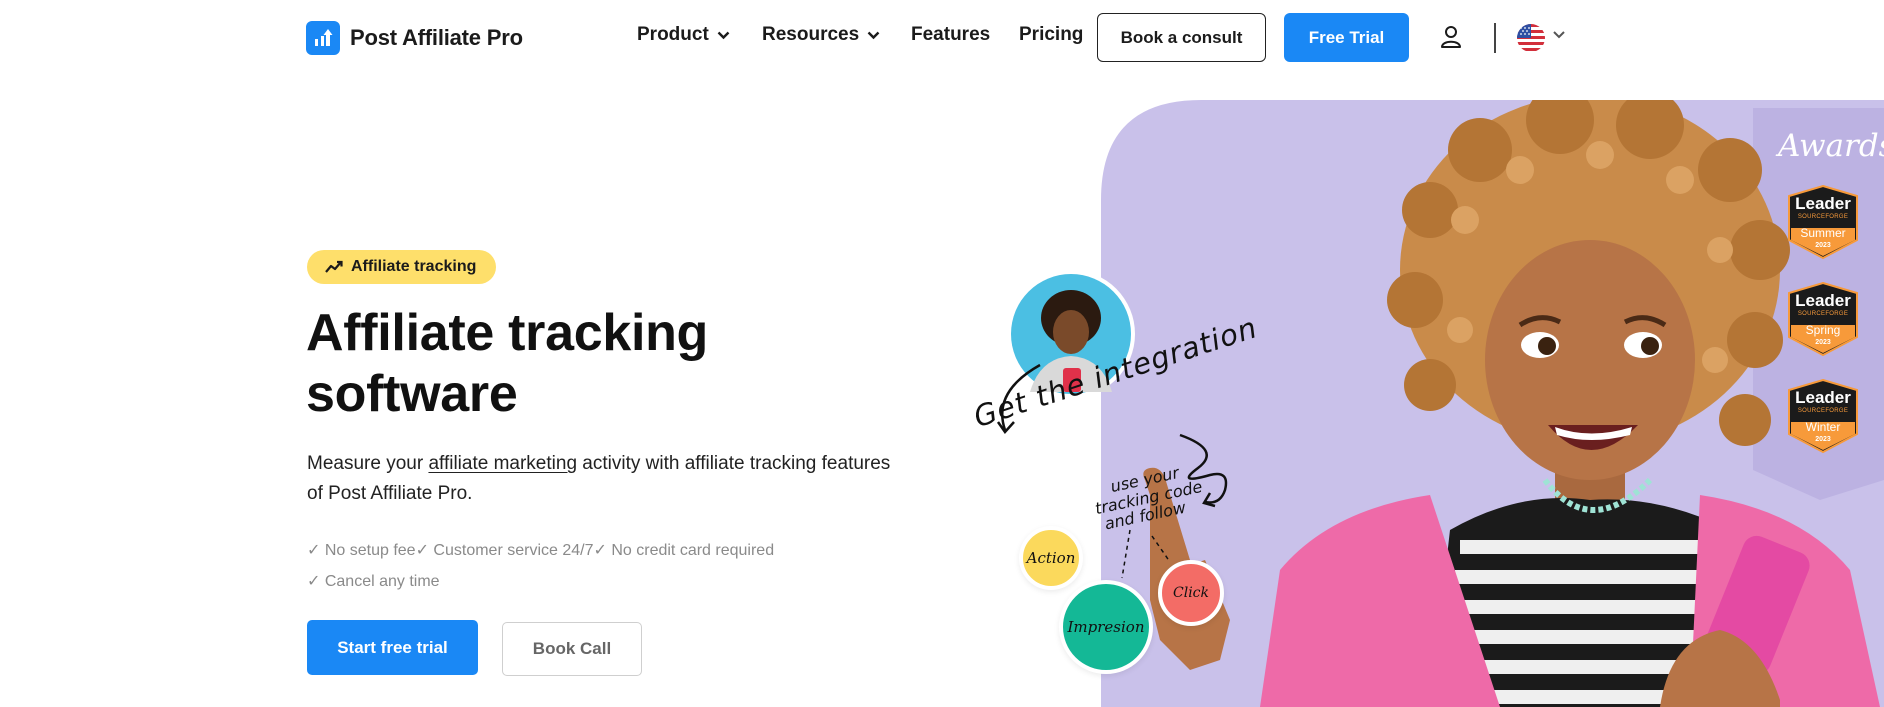  I want to click on award-badge-winter: Leader SOURCEFORGE Winter 2023, so click(1823, 416).